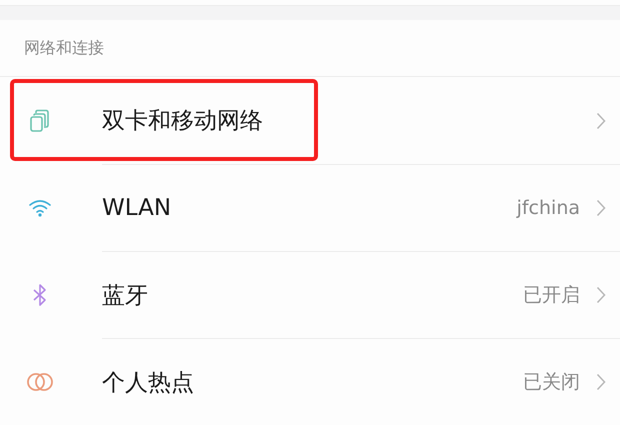 This screenshot has width=620, height=425. I want to click on item-label: WLAN, so click(137, 208).